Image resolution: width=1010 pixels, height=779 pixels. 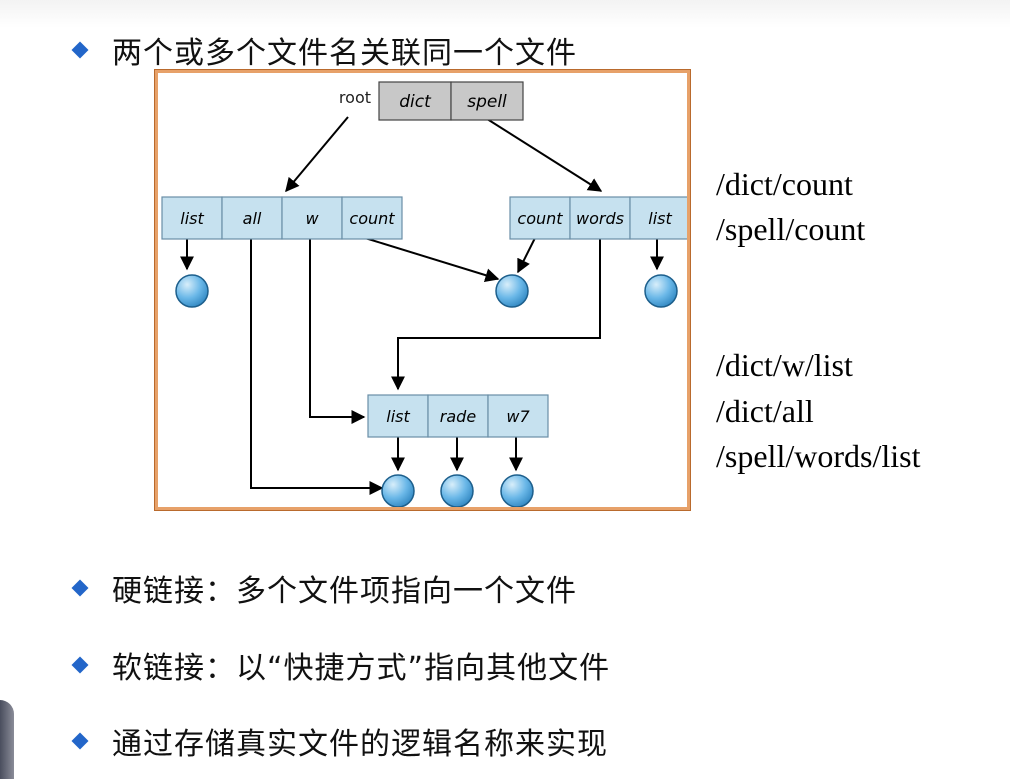 What do you see at coordinates (7, 739) in the screenshot?
I see `presenter-figure-corner` at bounding box center [7, 739].